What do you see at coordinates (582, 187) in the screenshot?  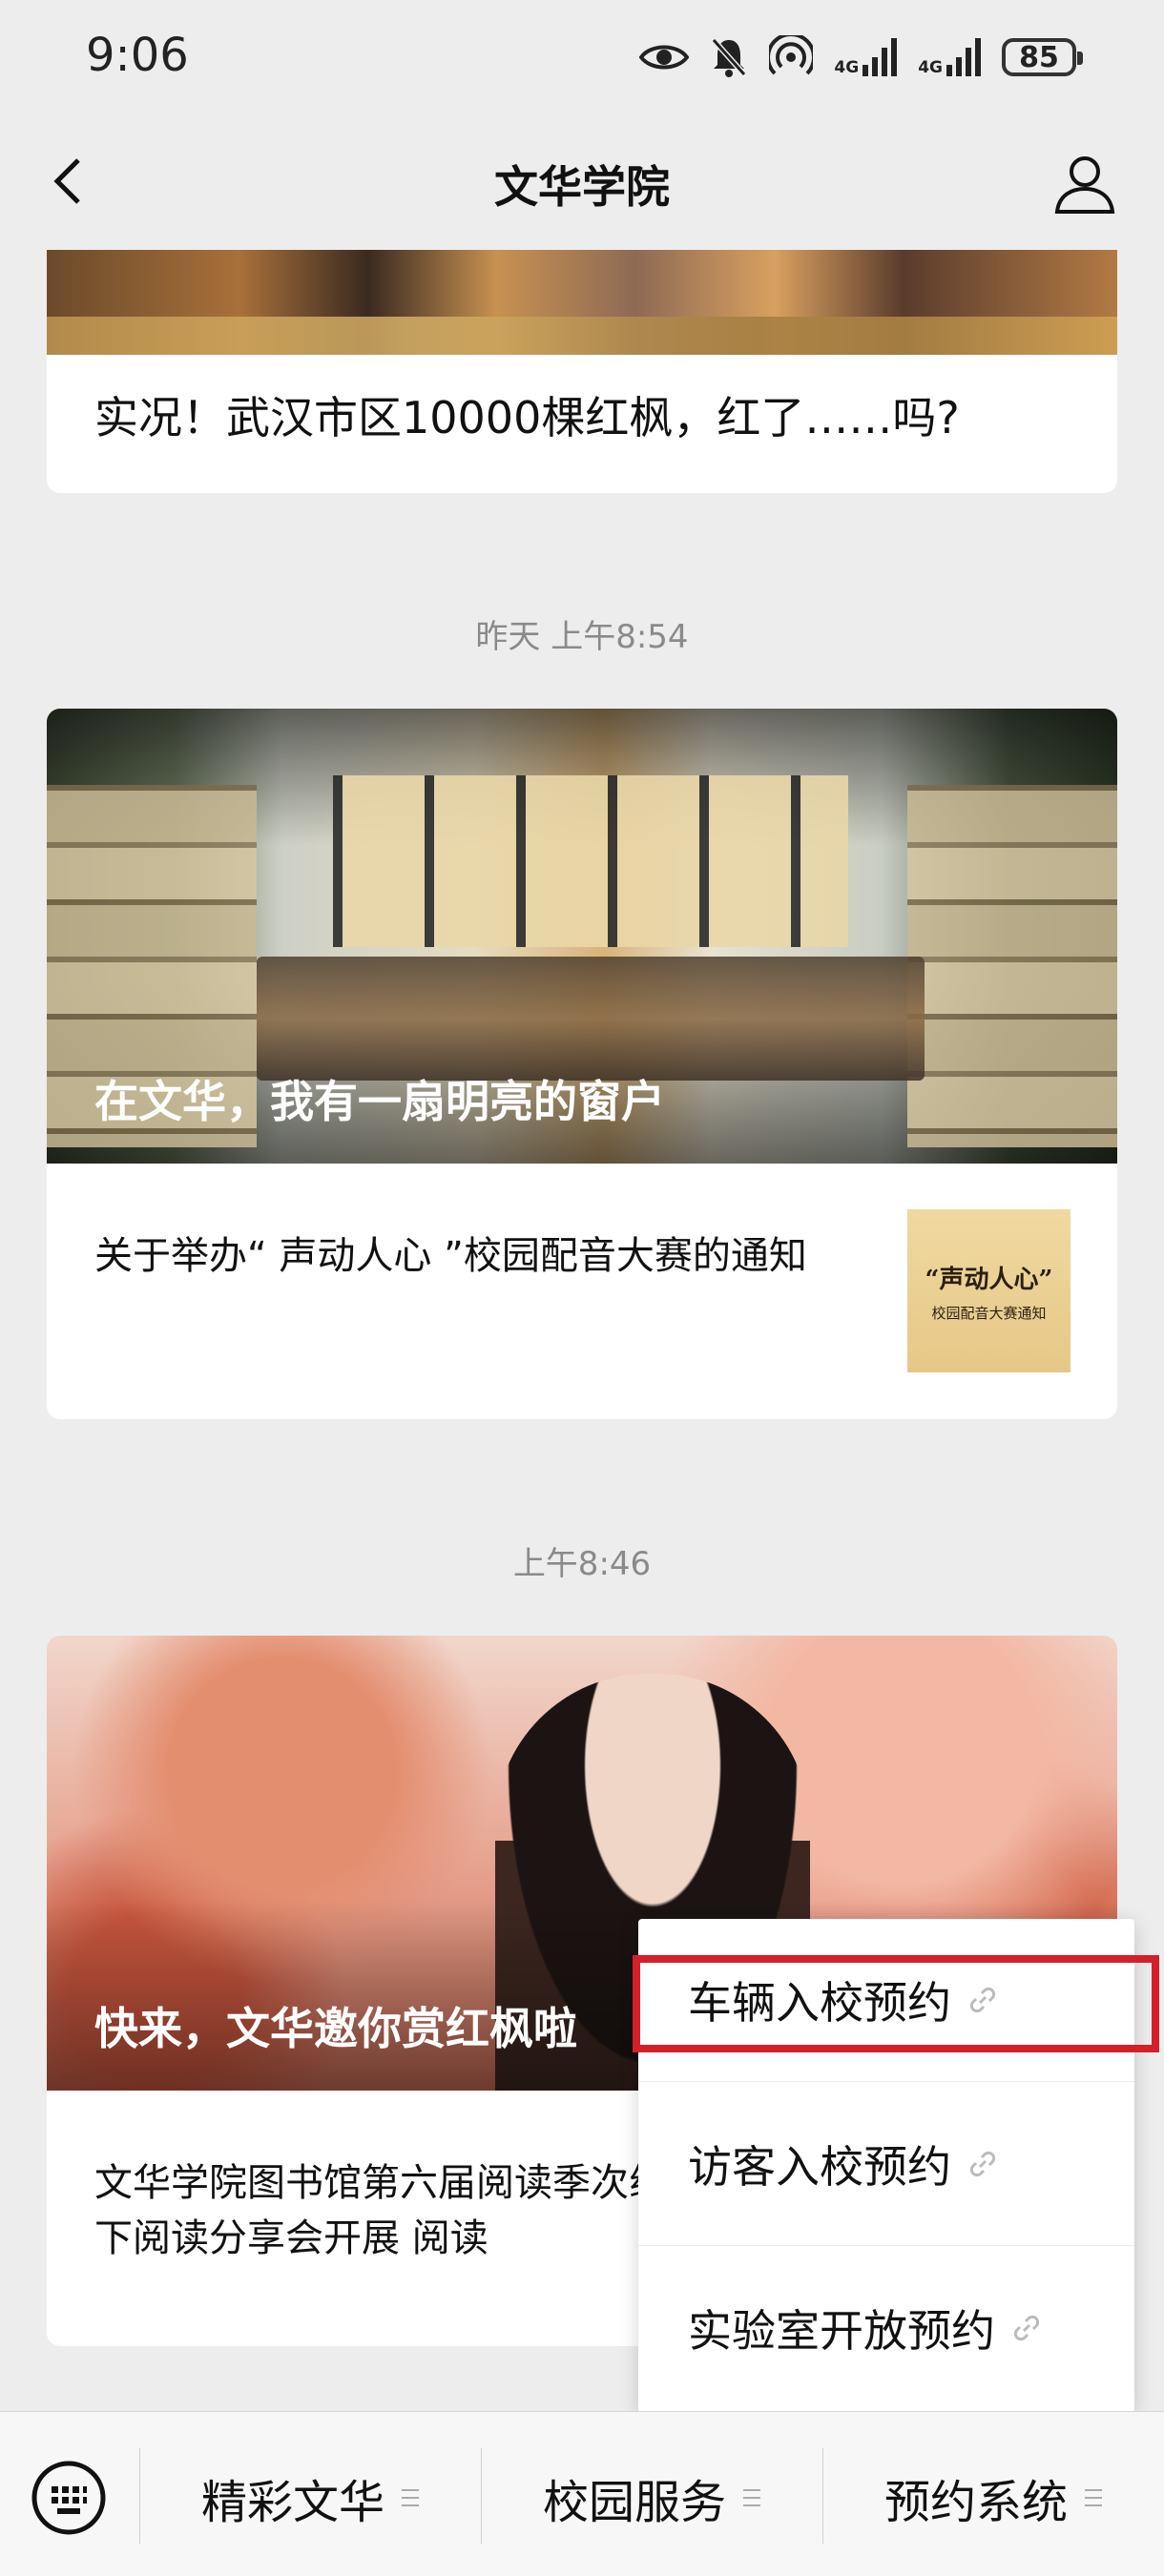 I see `page-title: 文华学院` at bounding box center [582, 187].